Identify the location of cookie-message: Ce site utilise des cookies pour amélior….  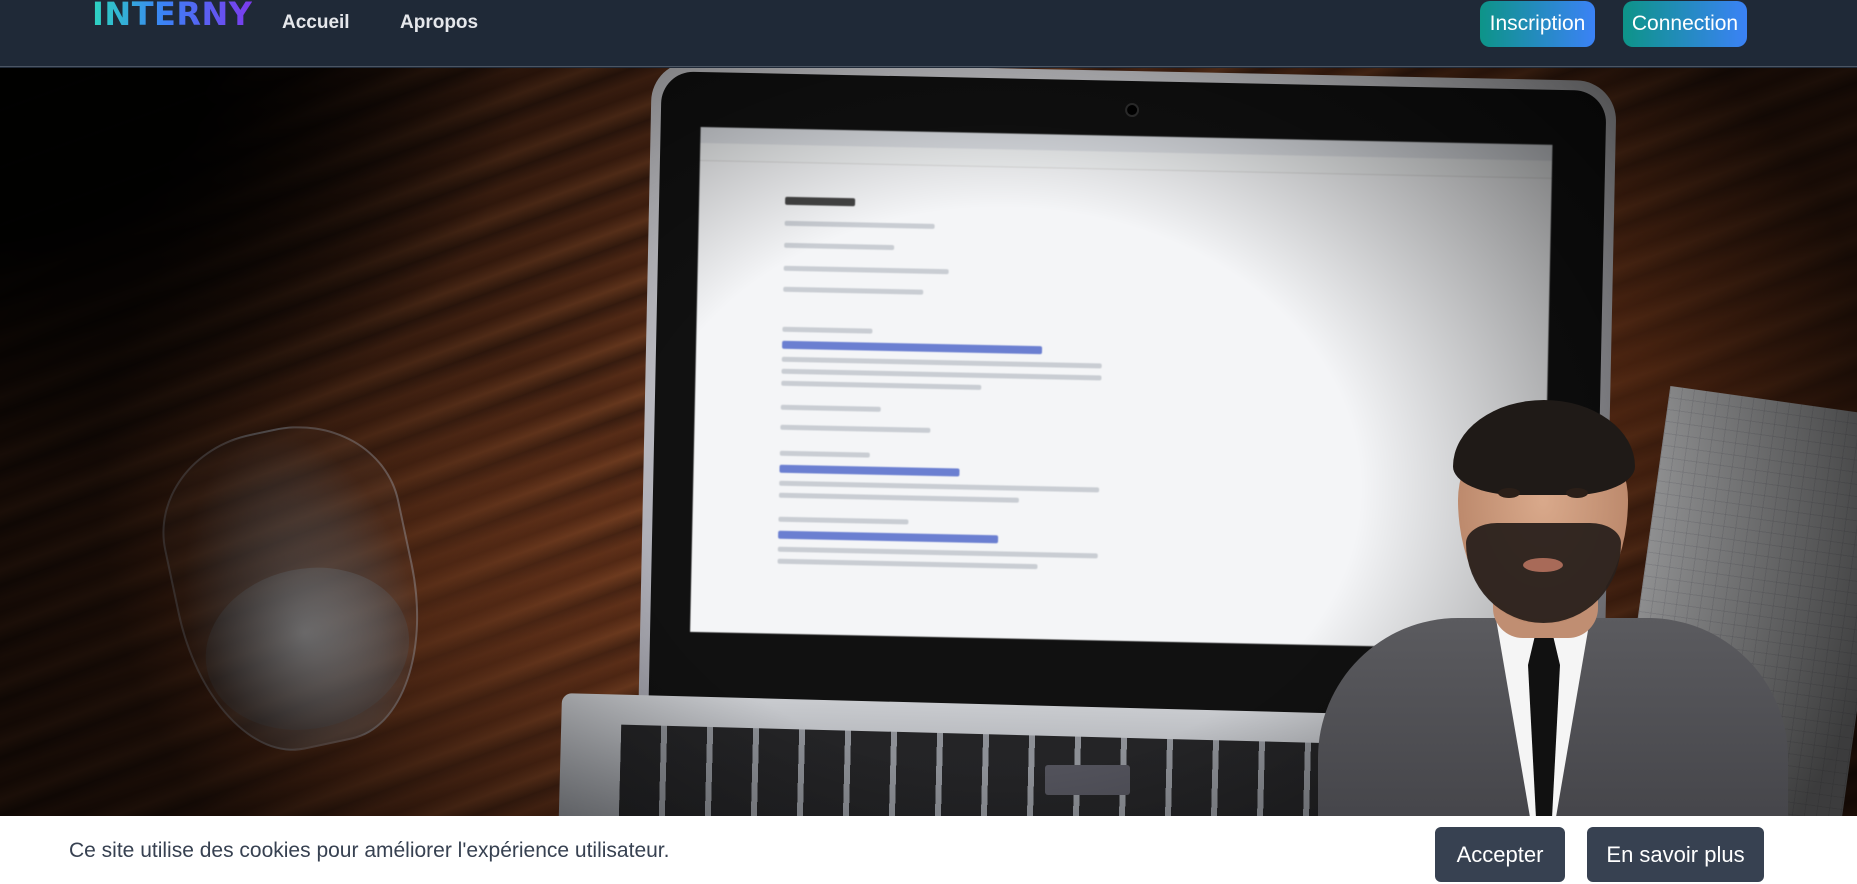
(369, 850).